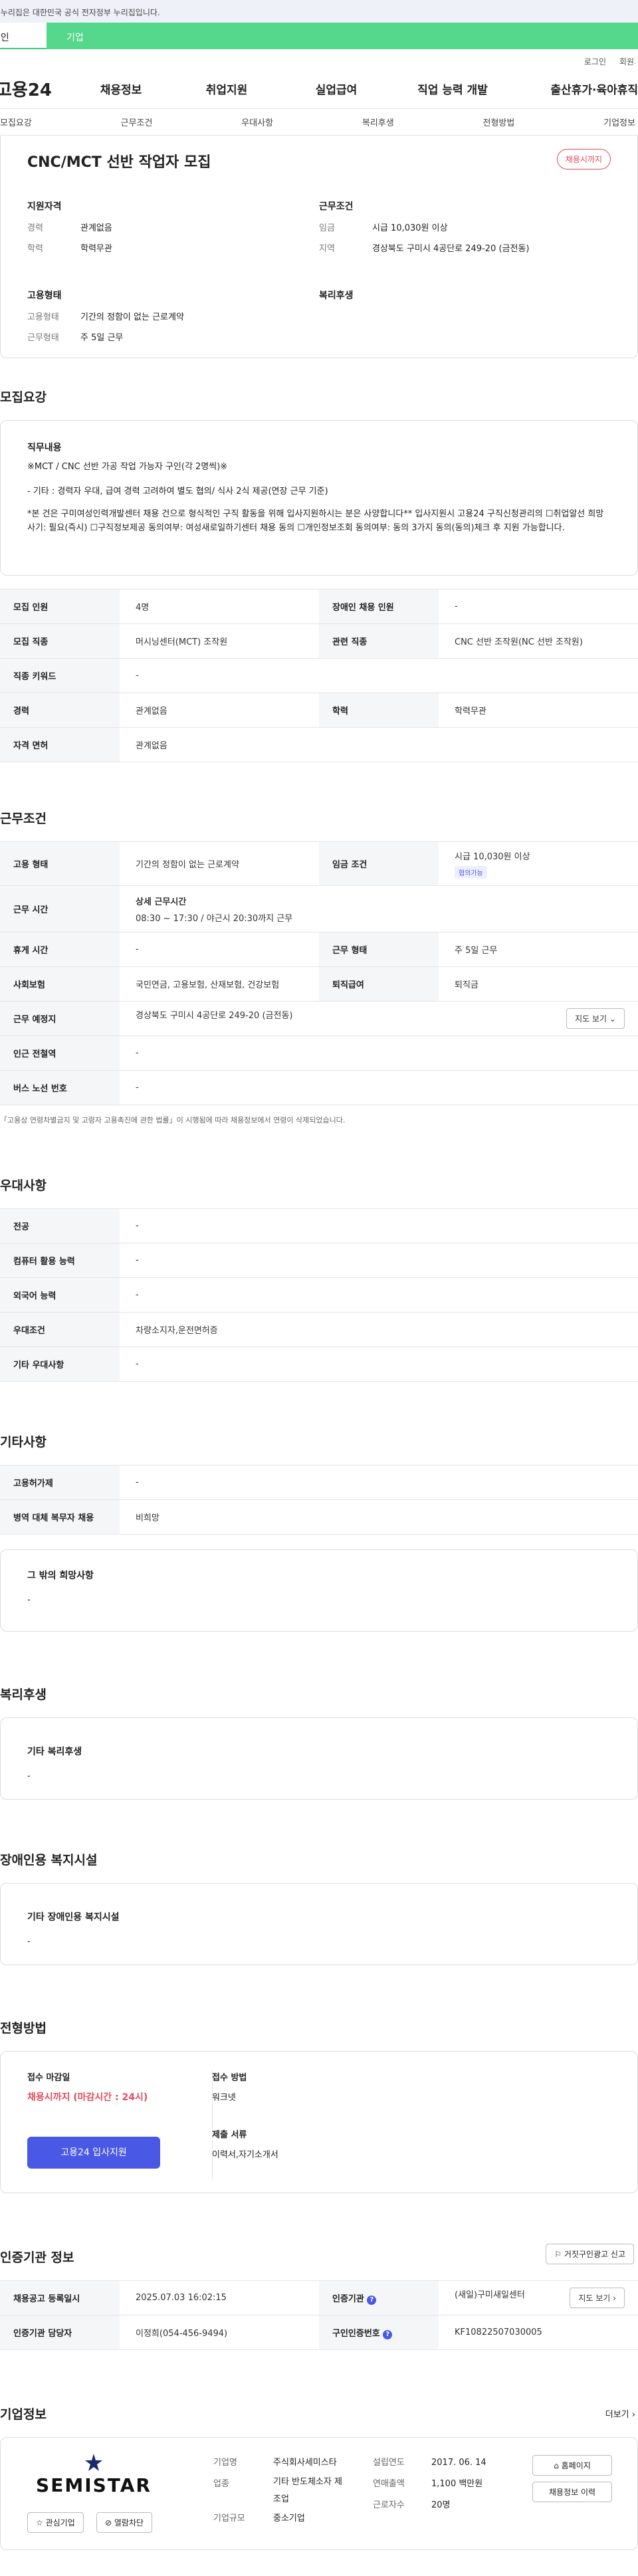 This screenshot has width=638, height=2576. What do you see at coordinates (45, 448) in the screenshot?
I see `duty-heading: 직무내용` at bounding box center [45, 448].